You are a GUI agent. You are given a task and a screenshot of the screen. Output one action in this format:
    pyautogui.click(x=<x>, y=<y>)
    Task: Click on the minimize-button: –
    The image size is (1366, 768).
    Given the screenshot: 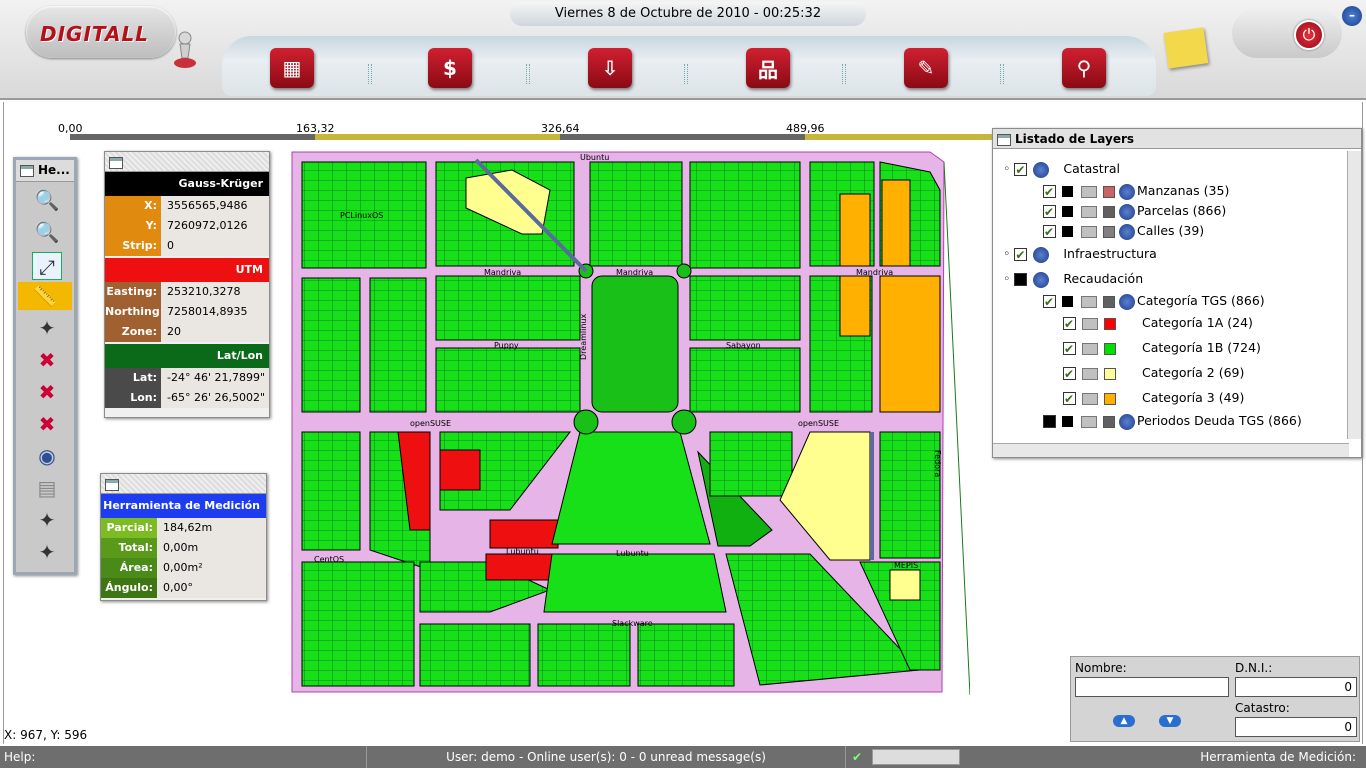 What is the action you would take?
    pyautogui.click(x=1352, y=16)
    